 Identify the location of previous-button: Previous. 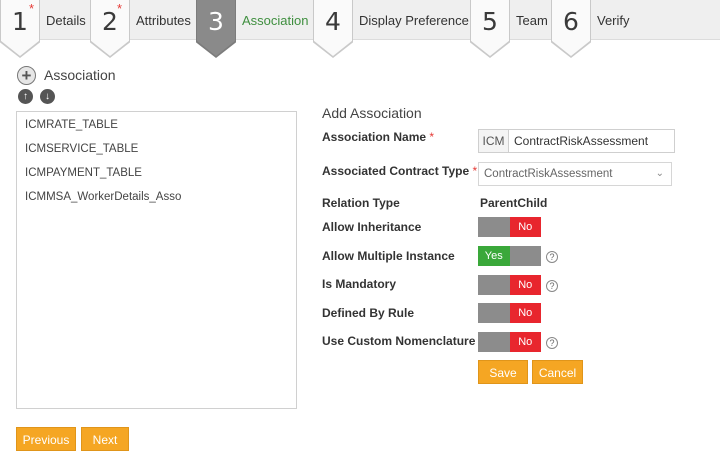
(46, 439).